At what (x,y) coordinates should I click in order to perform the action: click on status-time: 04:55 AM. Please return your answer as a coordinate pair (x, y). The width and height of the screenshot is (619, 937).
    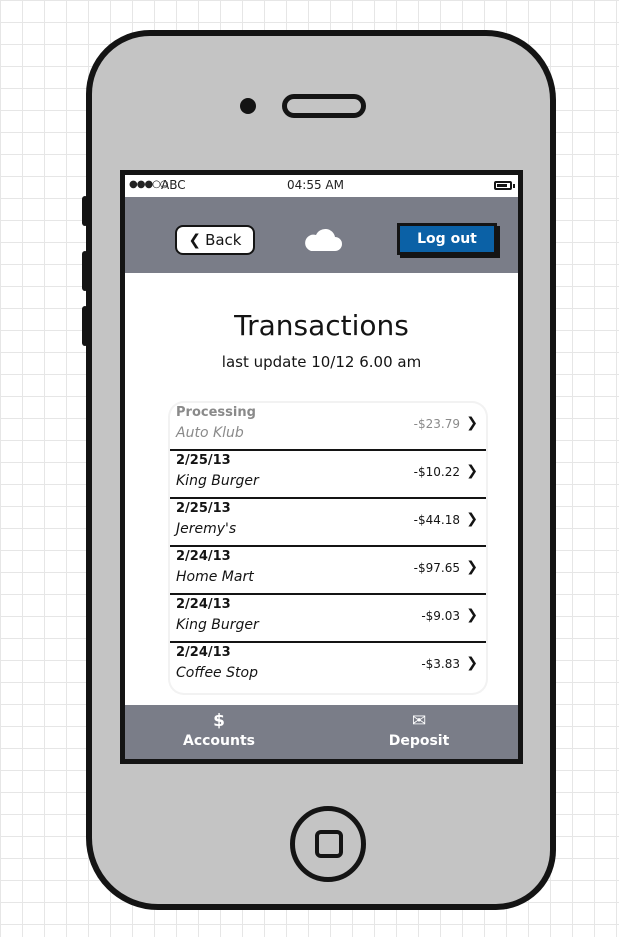
    Looking at the image, I should click on (315, 185).